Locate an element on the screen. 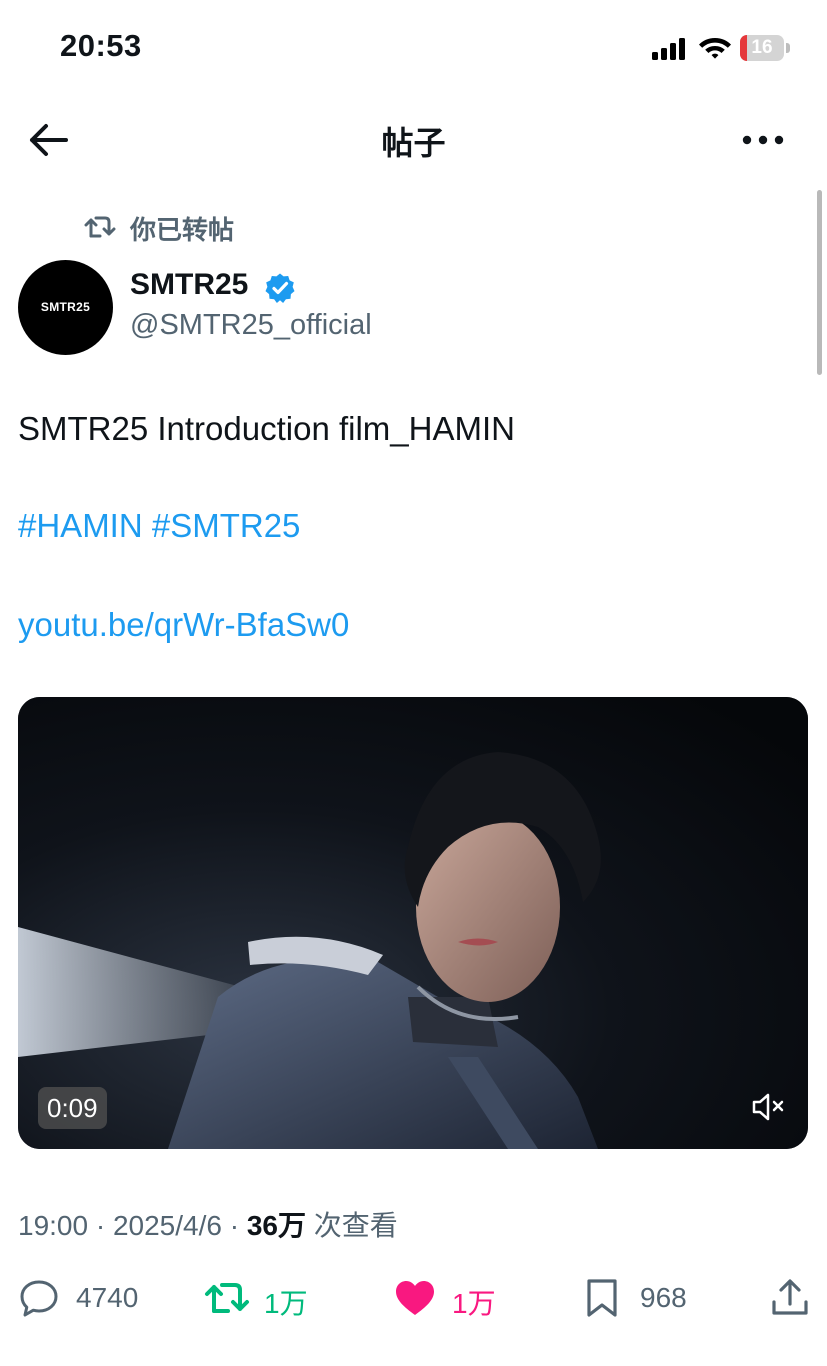  share-button is located at coordinates (791, 1298).